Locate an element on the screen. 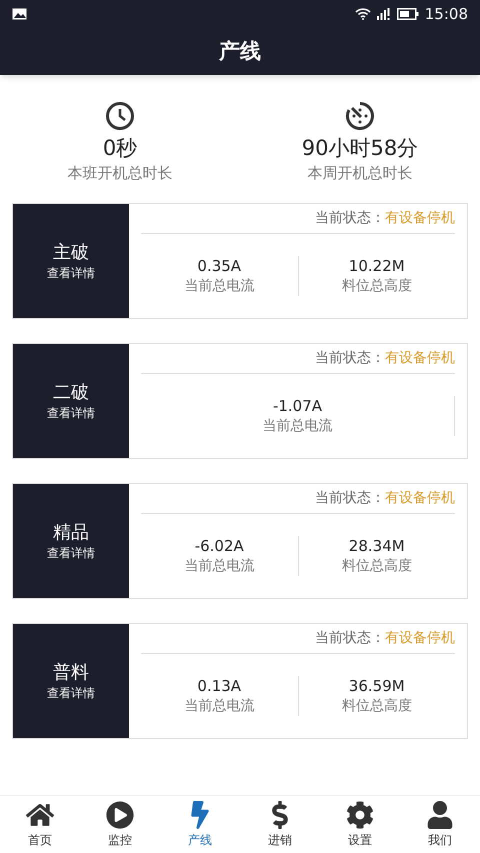 Image resolution: width=480 pixels, height=853 pixels. battery-icon is located at coordinates (407, 14).